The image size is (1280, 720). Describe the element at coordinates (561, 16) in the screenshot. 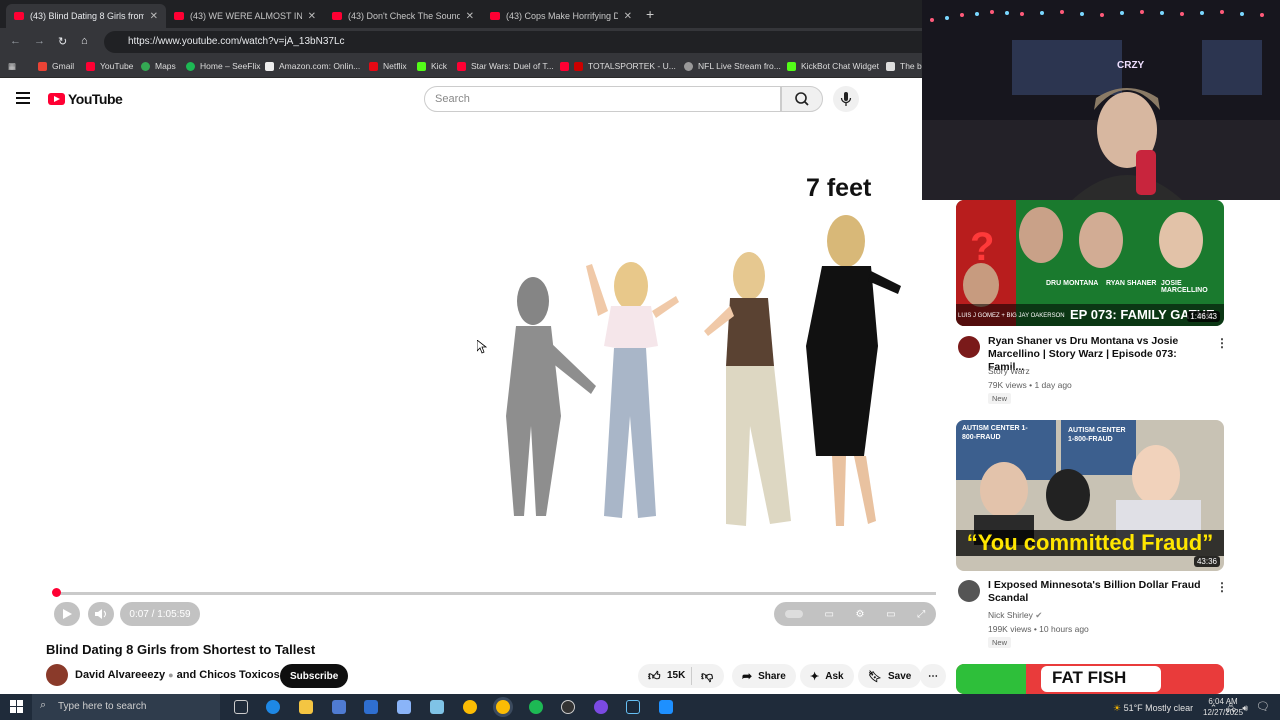

I see `browser-tab: (43) Cops Make Horrifying Disc ✕` at that location.